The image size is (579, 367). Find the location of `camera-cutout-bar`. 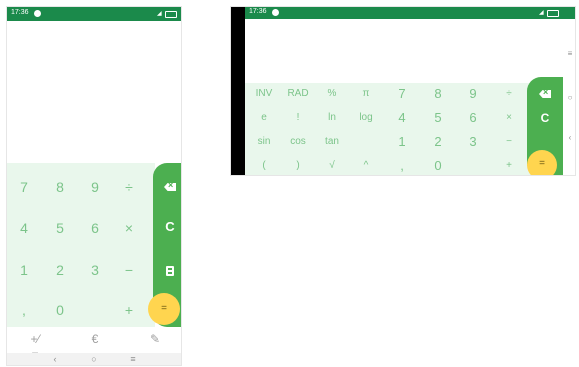

camera-cutout-bar is located at coordinates (238, 91).